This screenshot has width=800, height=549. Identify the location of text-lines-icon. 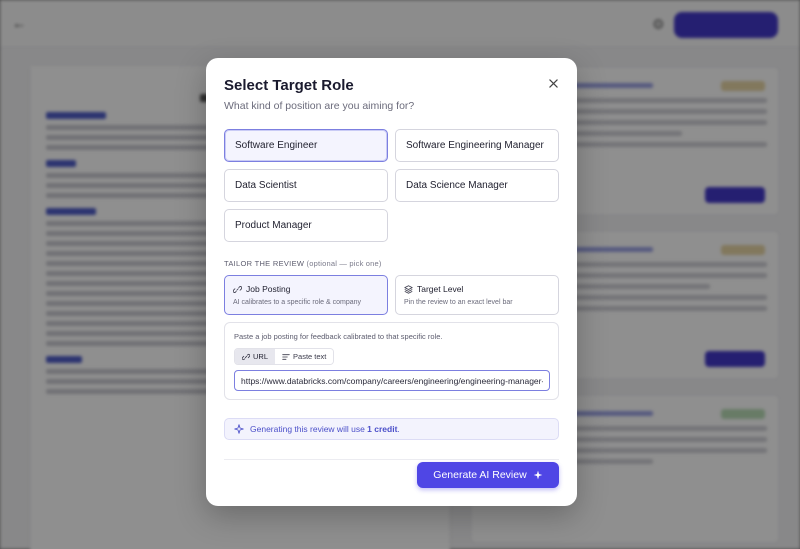
(286, 356).